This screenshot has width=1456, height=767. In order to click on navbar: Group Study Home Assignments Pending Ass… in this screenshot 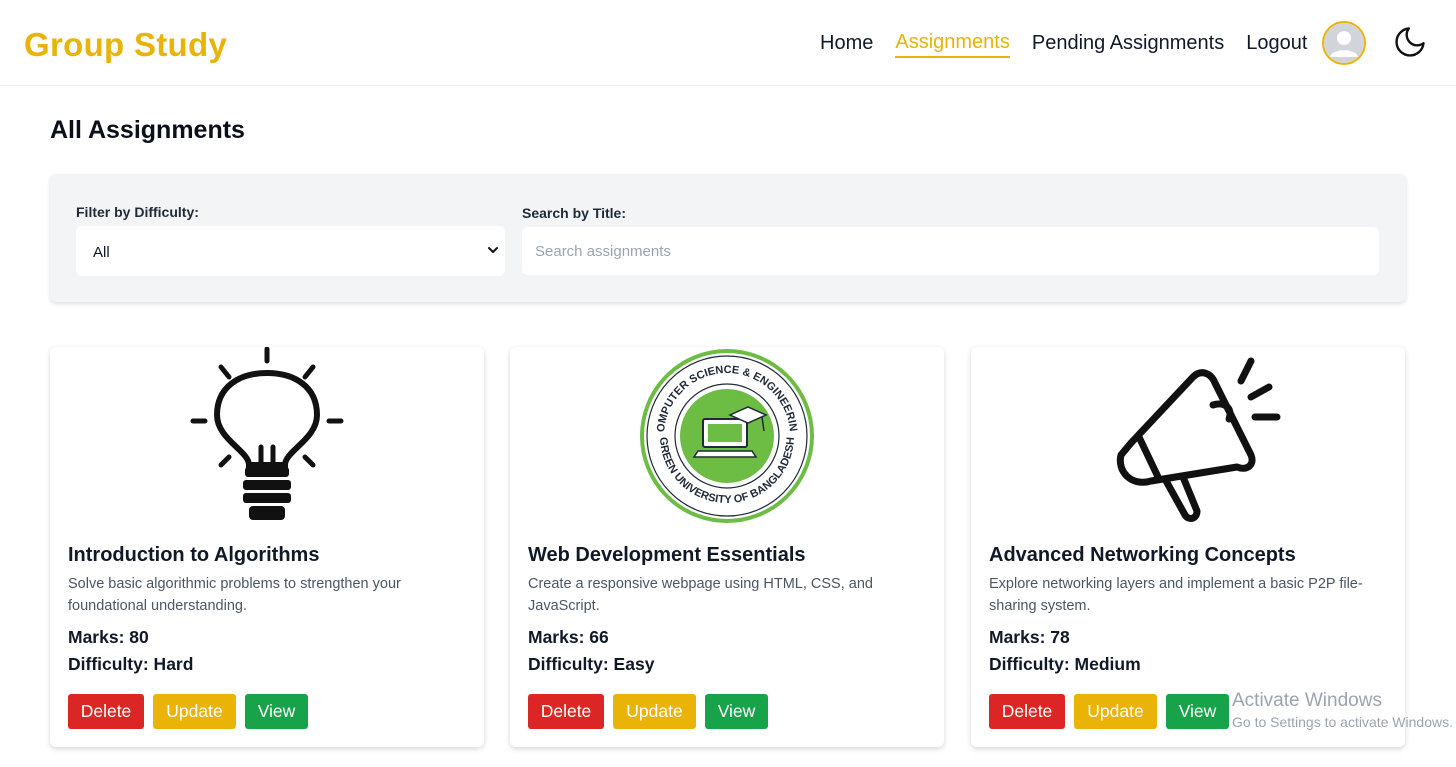, I will do `click(728, 43)`.